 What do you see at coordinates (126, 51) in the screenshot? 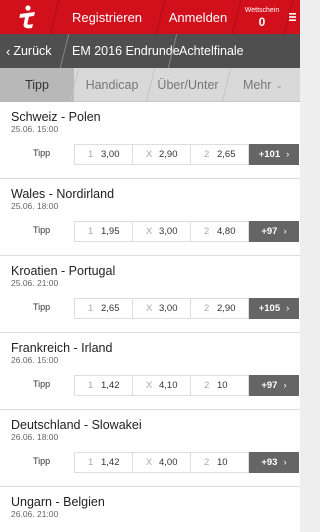
I see `breadcrumb-item-competition: EM 2016 Endrunde` at bounding box center [126, 51].